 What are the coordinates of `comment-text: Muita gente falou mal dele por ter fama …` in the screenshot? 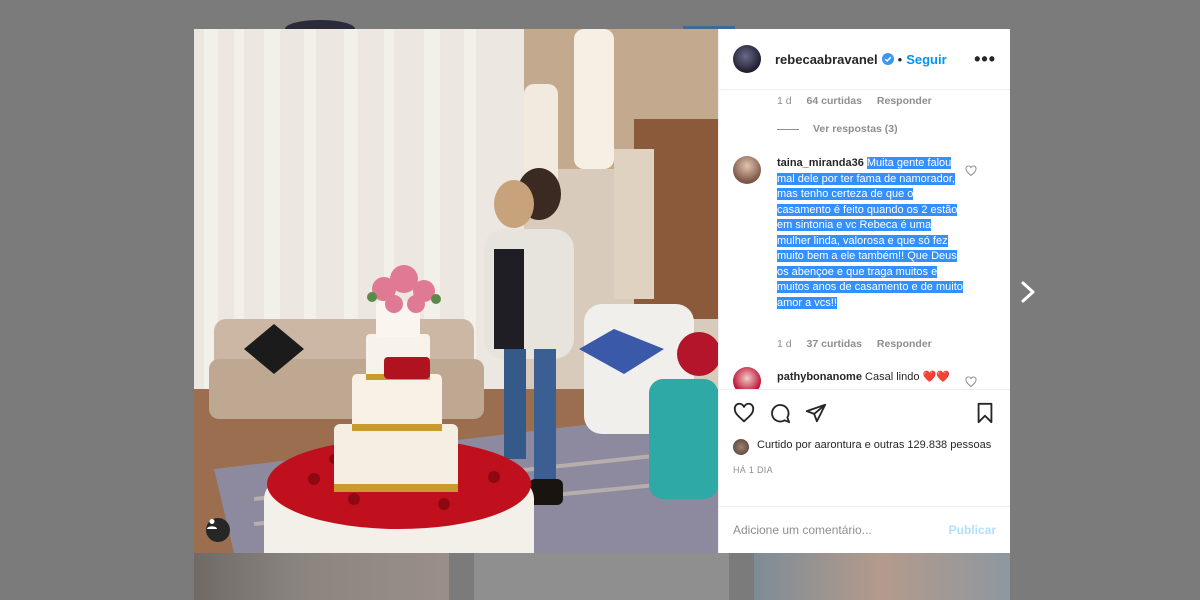 It's located at (870, 233).